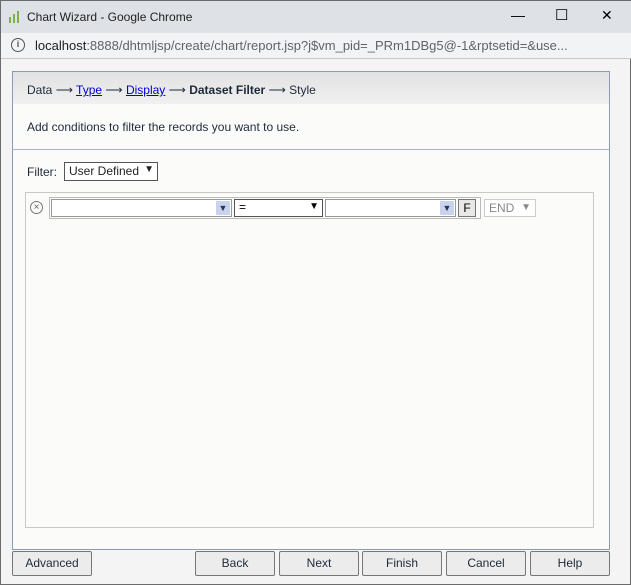 Image resolution: width=631 pixels, height=585 pixels. Describe the element at coordinates (104, 171) in the screenshot. I see `filter-value: User Defined` at that location.